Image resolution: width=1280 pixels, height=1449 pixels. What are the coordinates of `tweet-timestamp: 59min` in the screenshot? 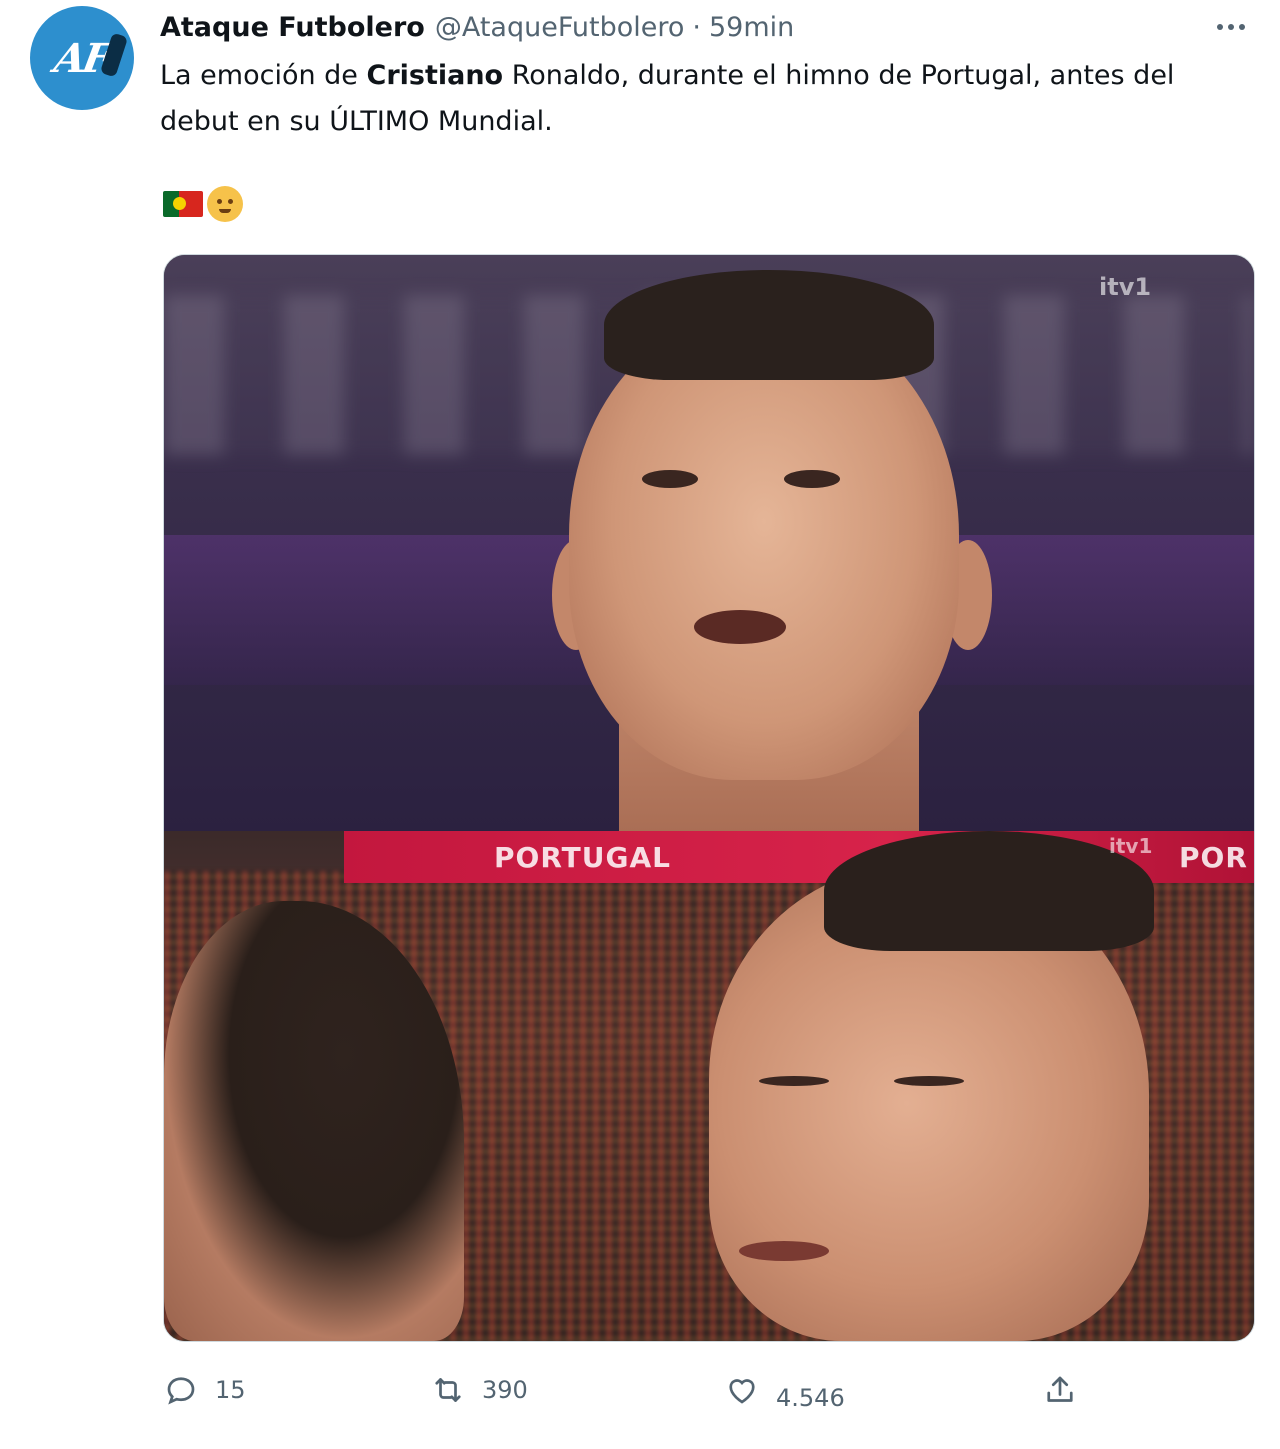 It's located at (751, 27).